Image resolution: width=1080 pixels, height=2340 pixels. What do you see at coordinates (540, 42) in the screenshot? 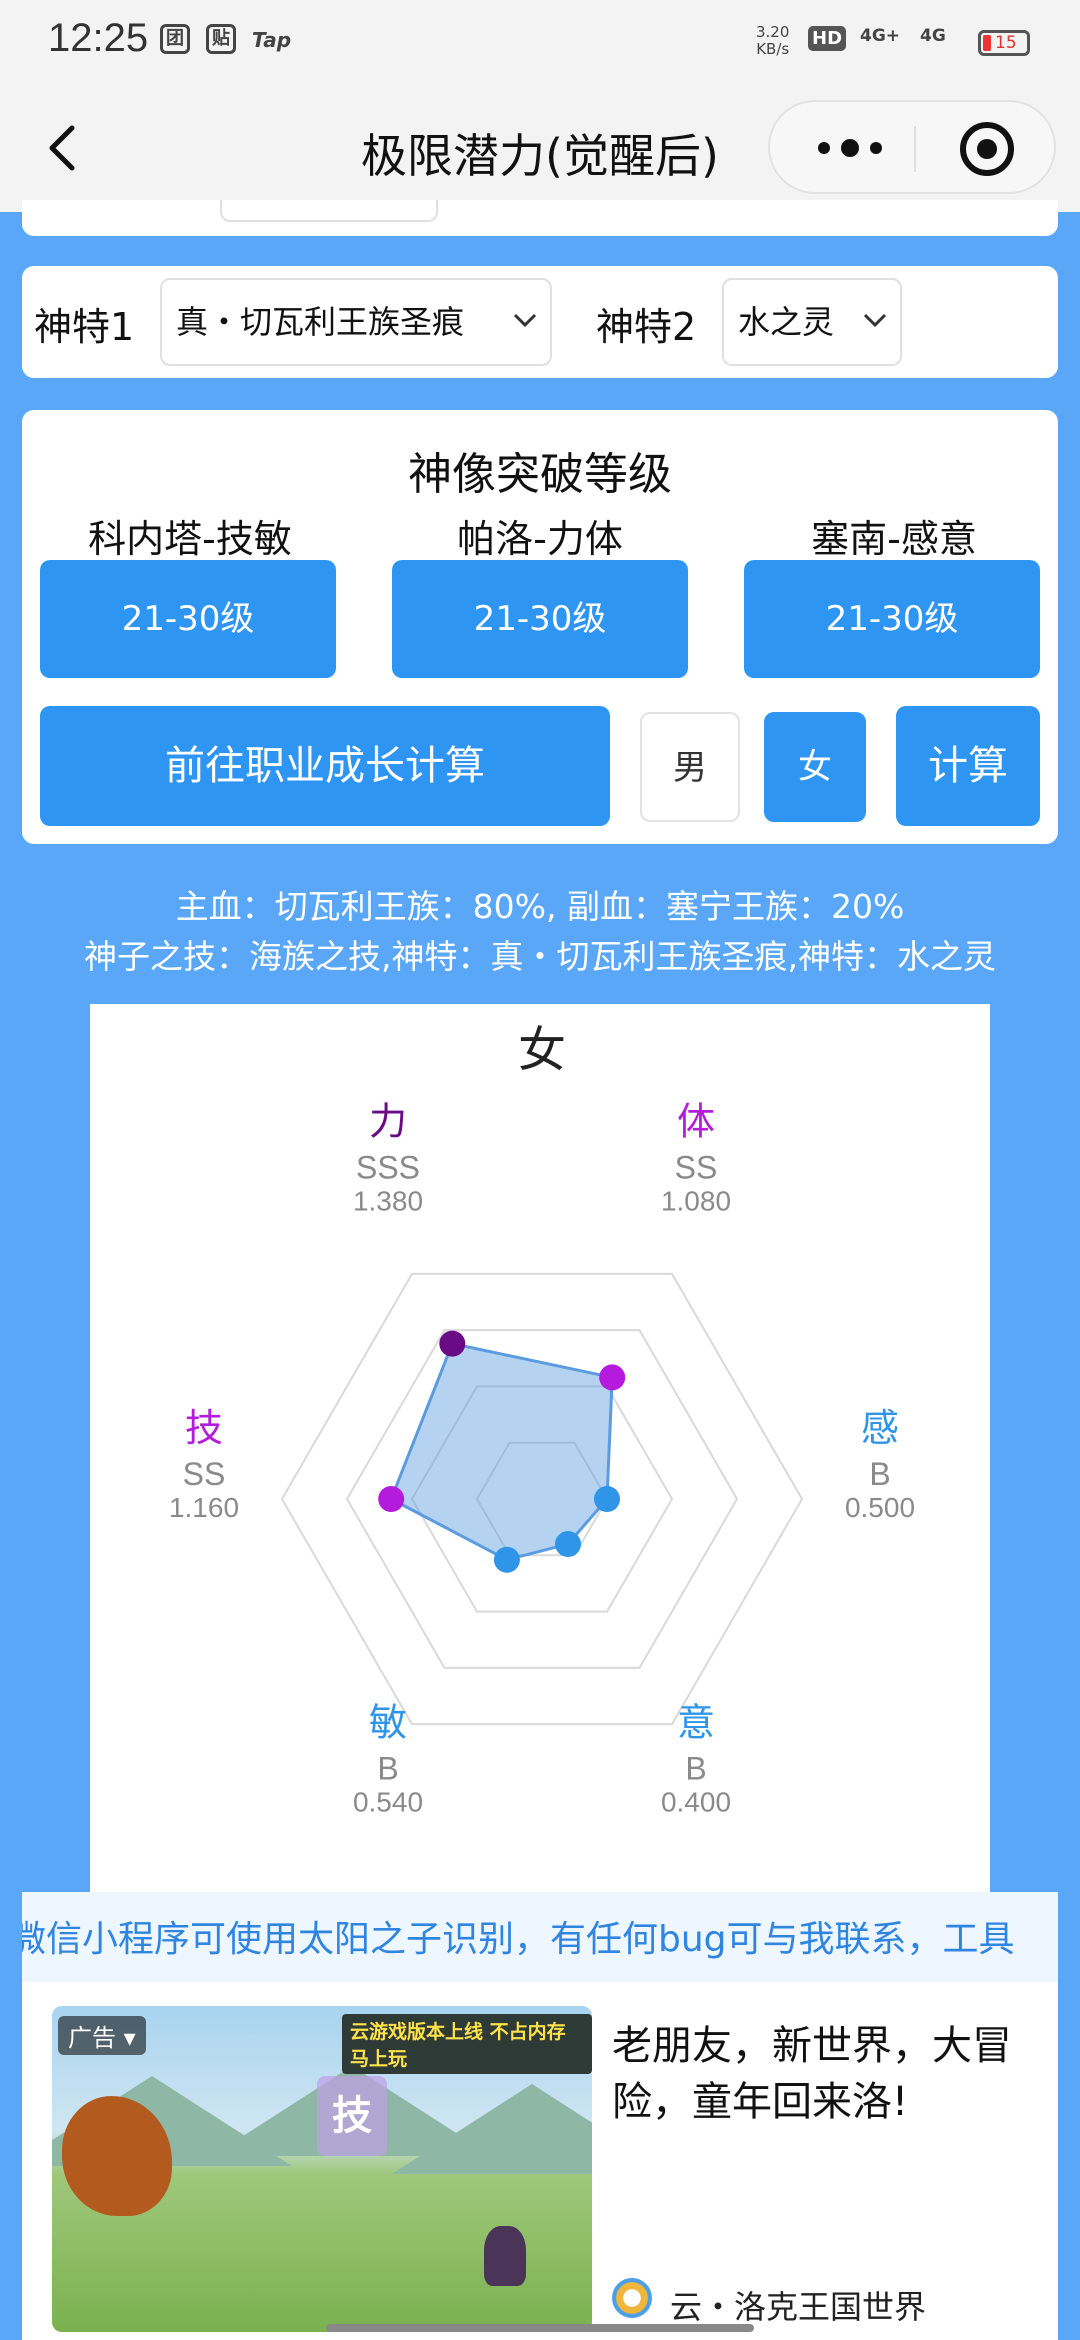
I see `status-bar: 12:25 团 贴 Tap 3.20 KB/s HD 4G+ 4G 15` at bounding box center [540, 42].